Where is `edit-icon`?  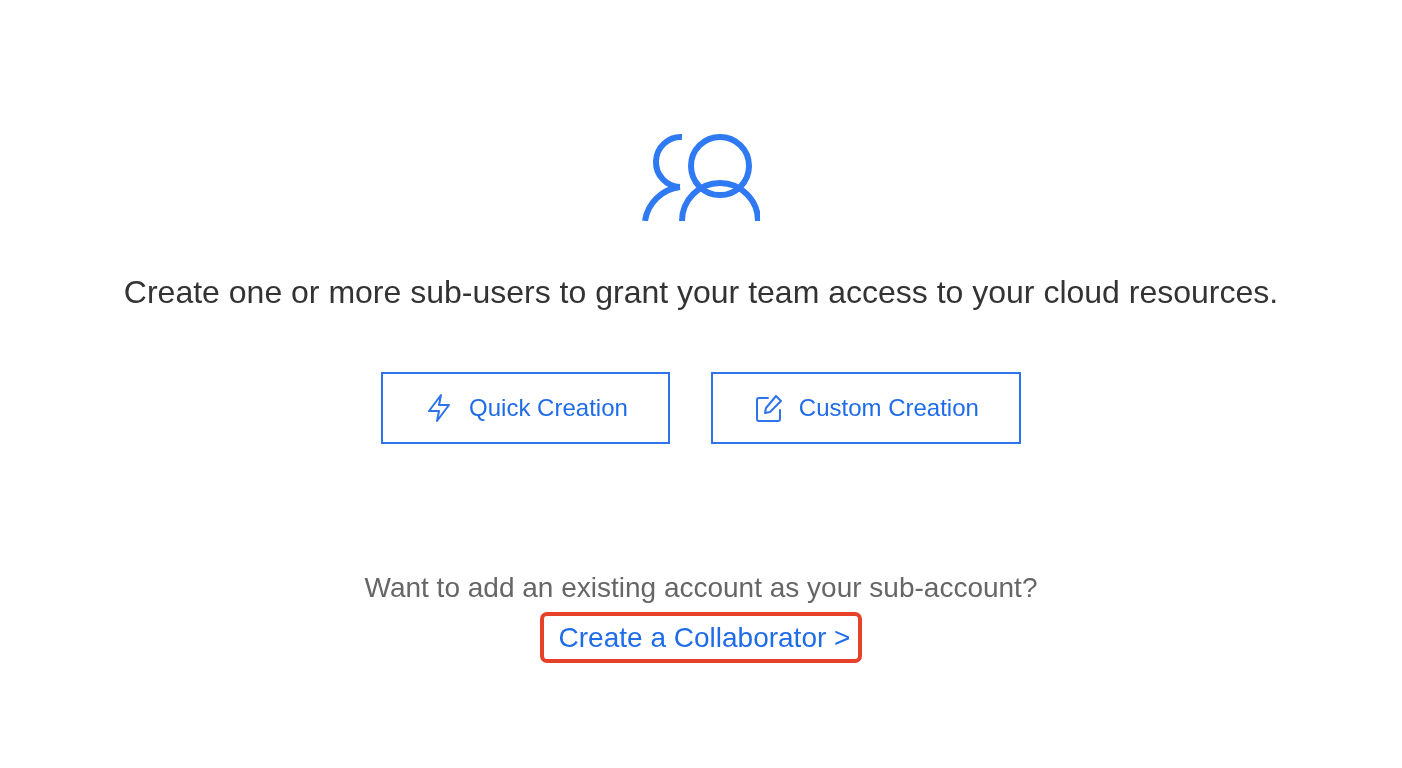 edit-icon is located at coordinates (768, 408).